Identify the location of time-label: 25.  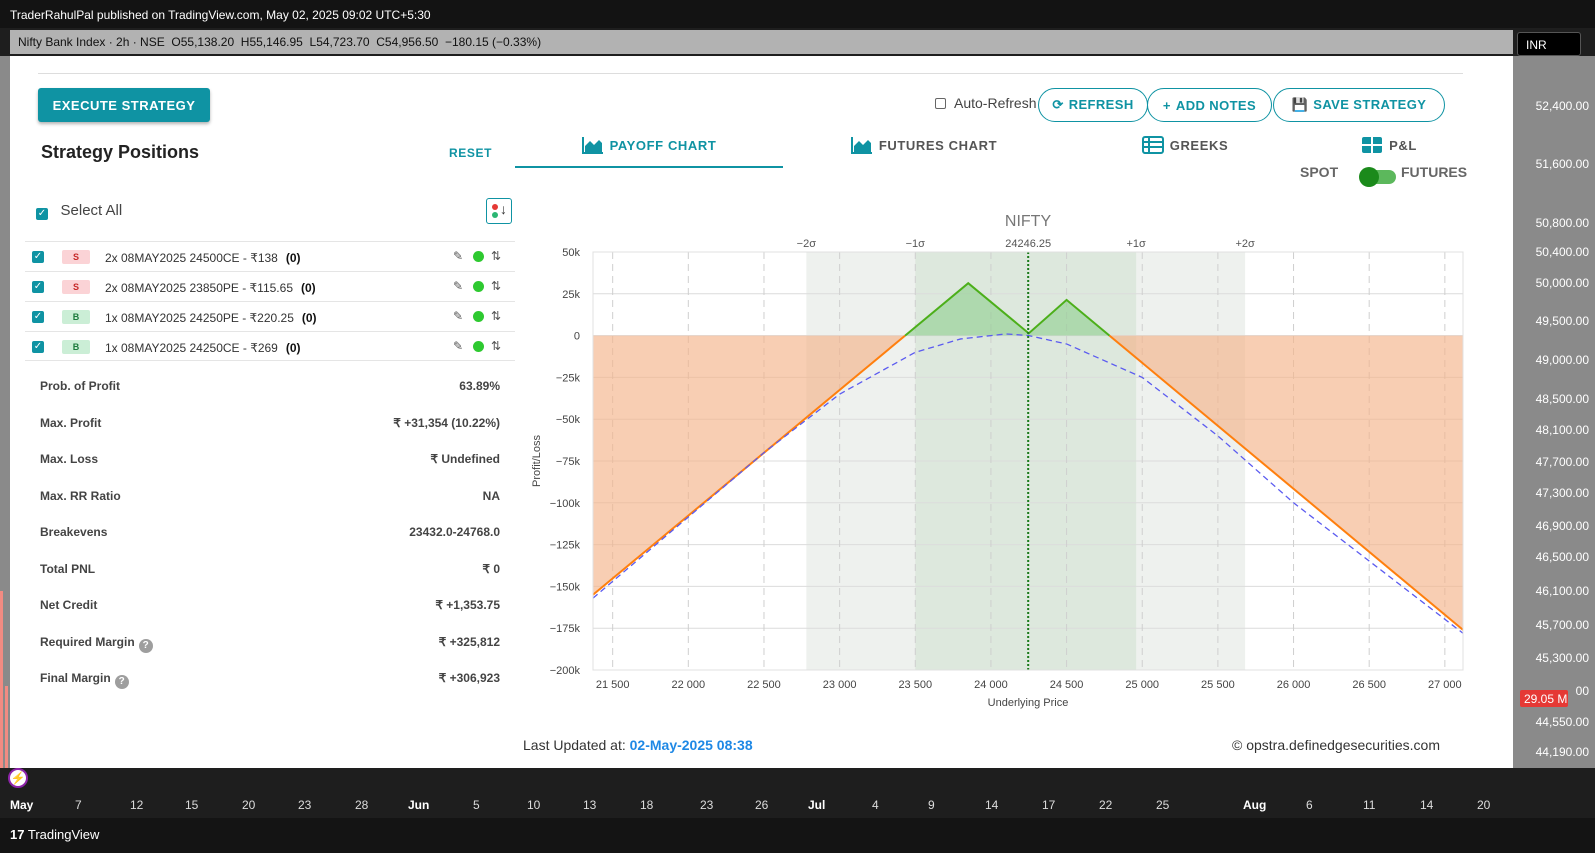
(1163, 805).